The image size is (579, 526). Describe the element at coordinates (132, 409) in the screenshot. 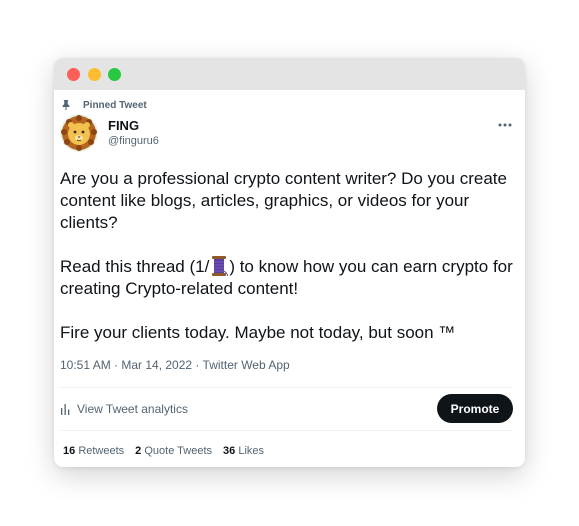

I see `analytics-label: View Tweet analytics` at that location.